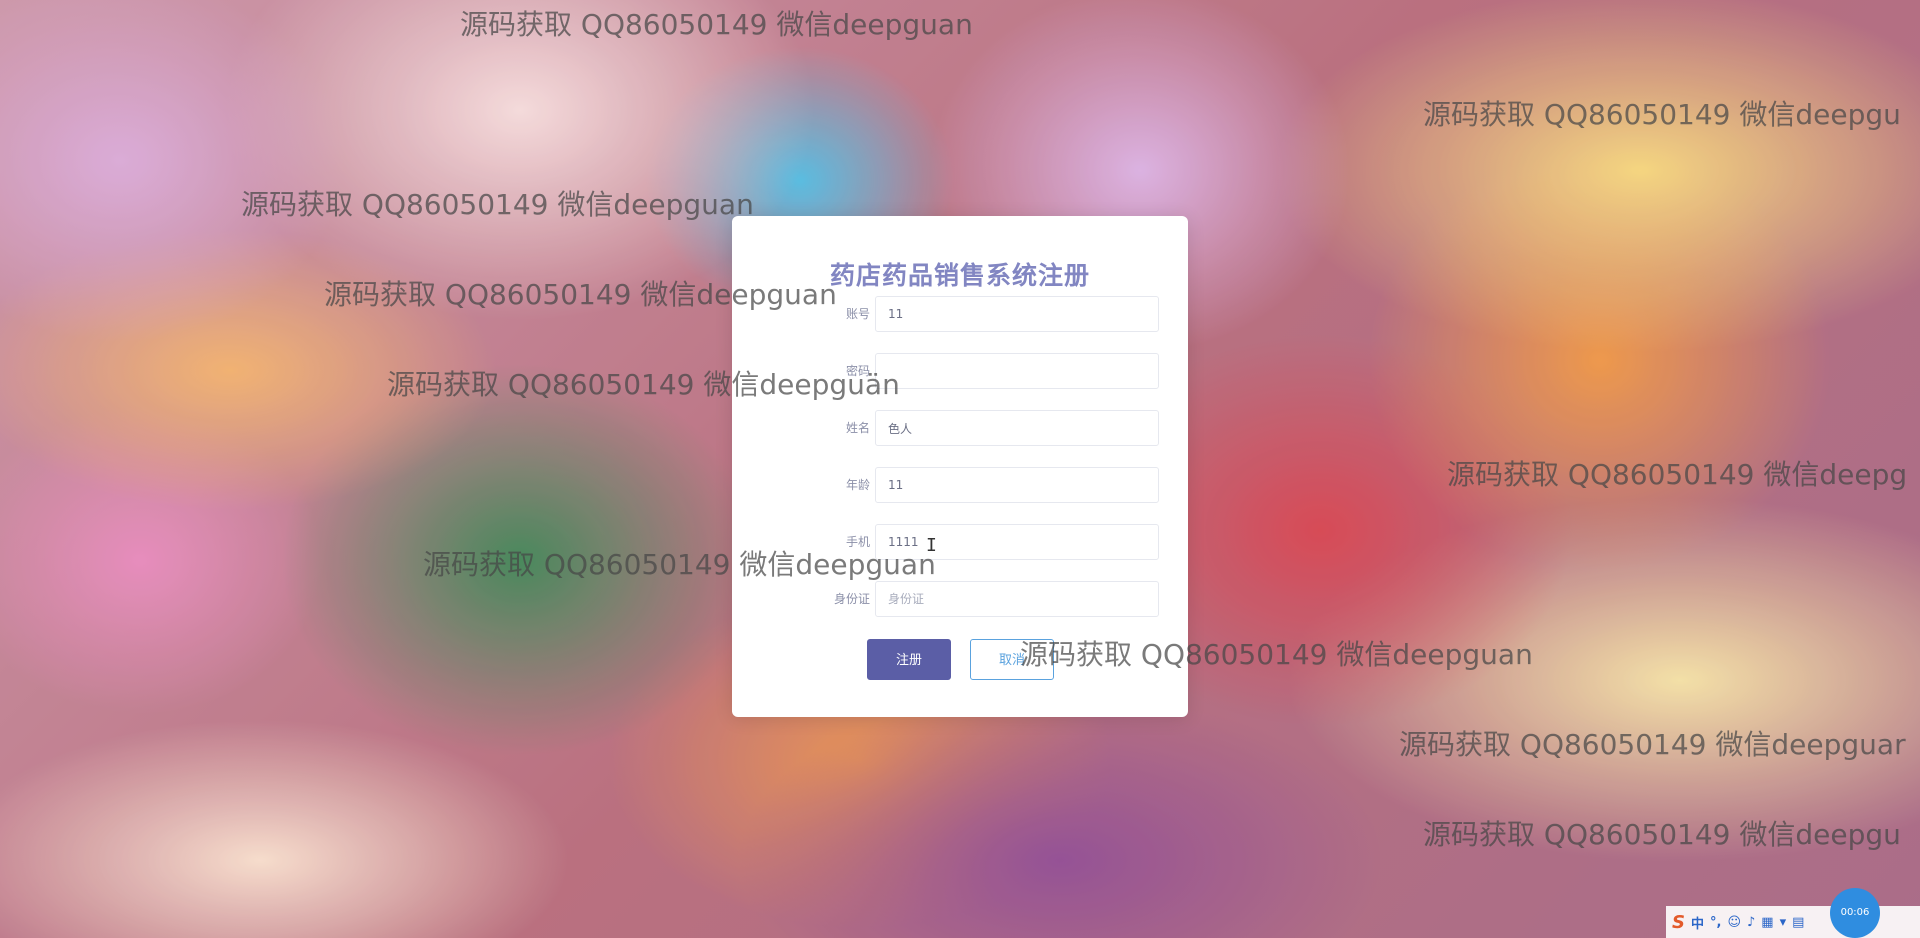  What do you see at coordinates (909, 659) in the screenshot?
I see `register-button: 注册` at bounding box center [909, 659].